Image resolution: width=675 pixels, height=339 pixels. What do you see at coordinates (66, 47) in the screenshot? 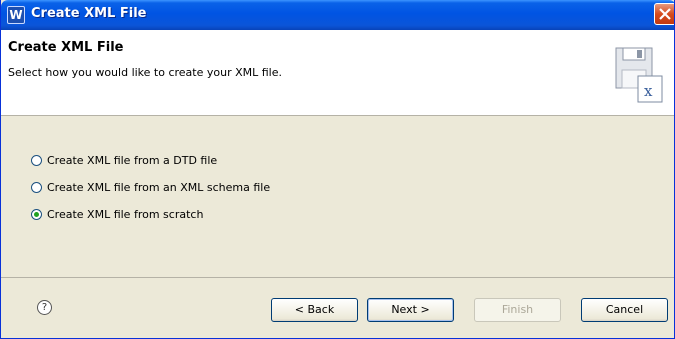
I see `page-title: Create XML File` at bounding box center [66, 47].